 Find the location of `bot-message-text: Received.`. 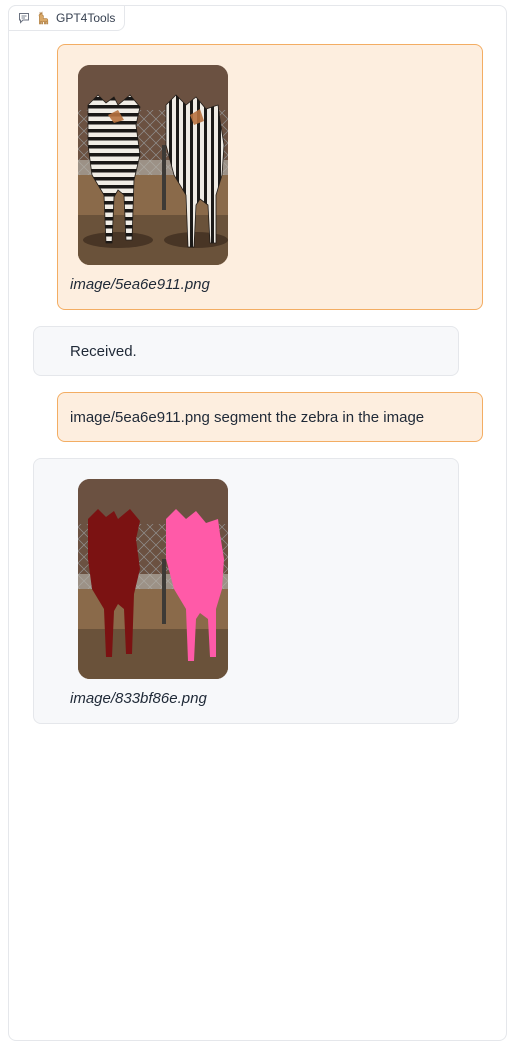

bot-message-text: Received. is located at coordinates (246, 351).